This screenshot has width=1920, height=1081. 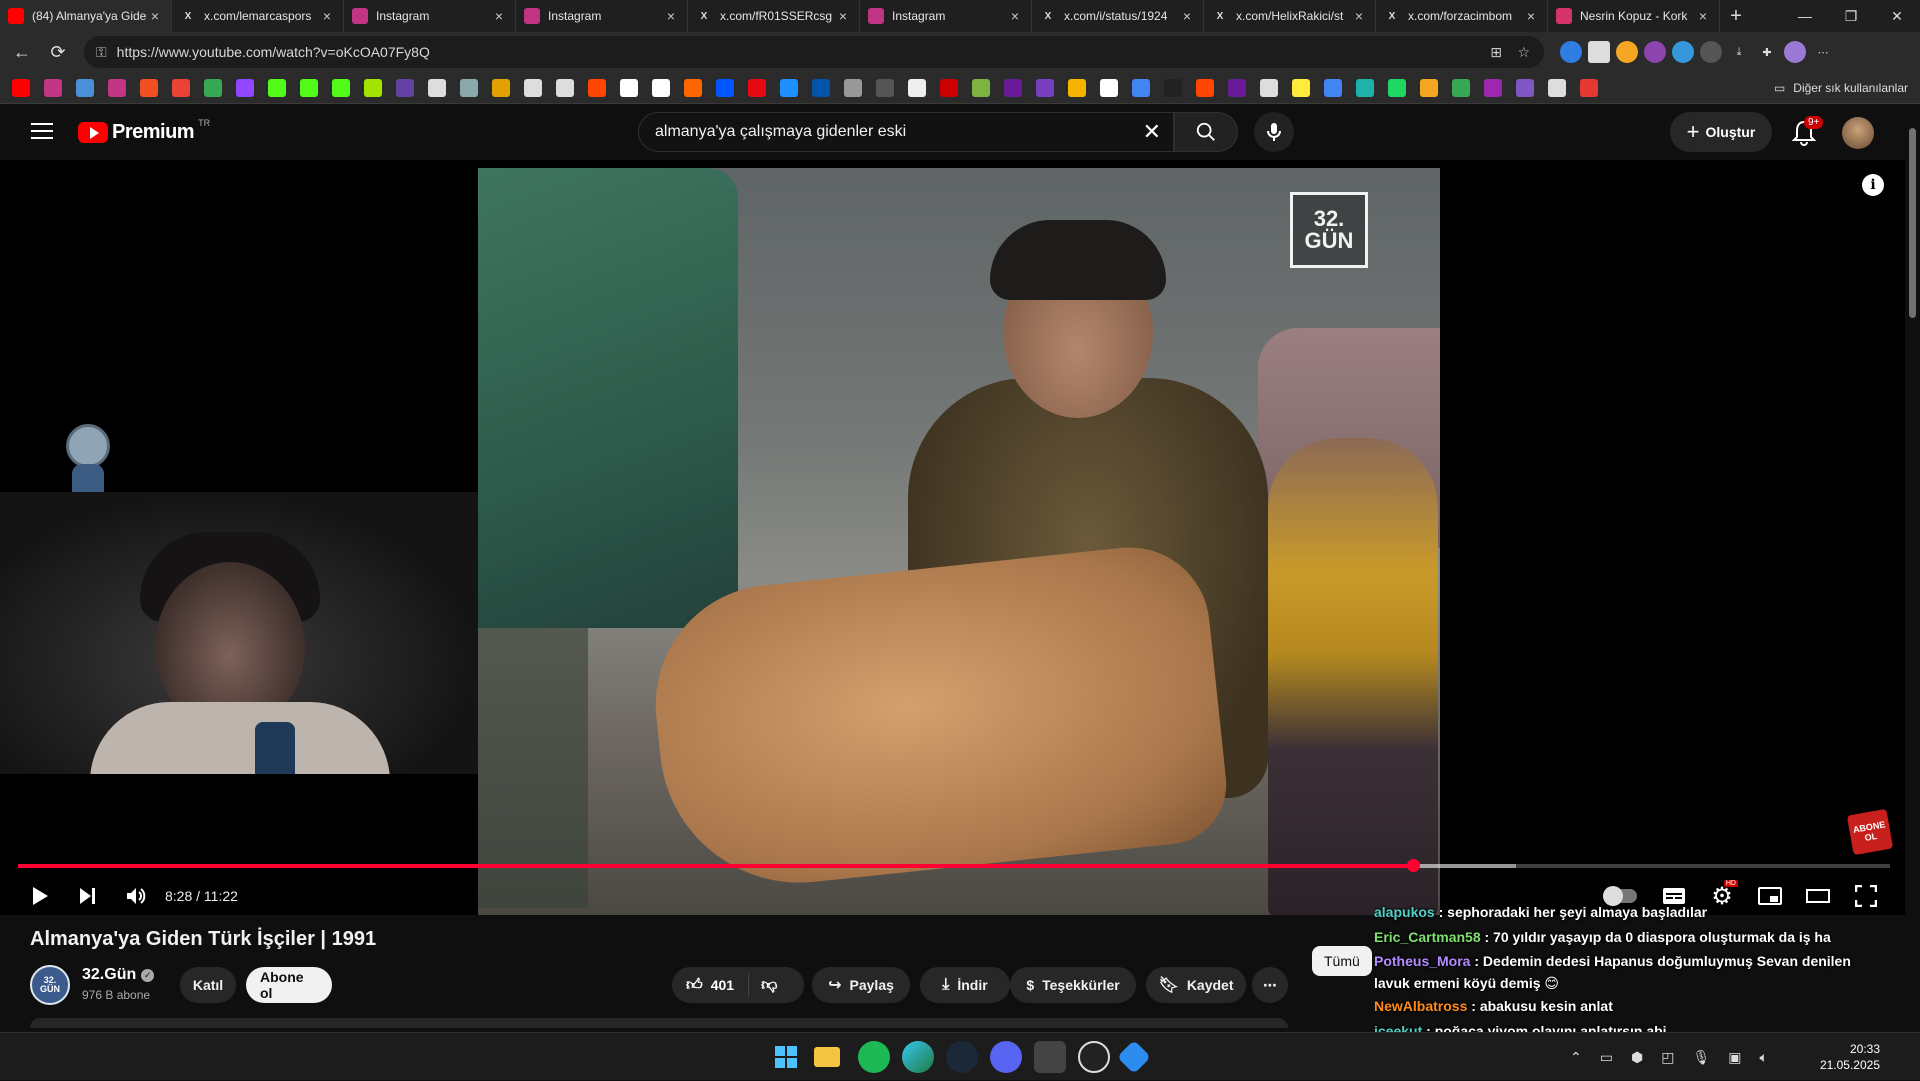 What do you see at coordinates (1329, 230) in the screenshot?
I see `channel-watermark: 32. GÜN` at bounding box center [1329, 230].